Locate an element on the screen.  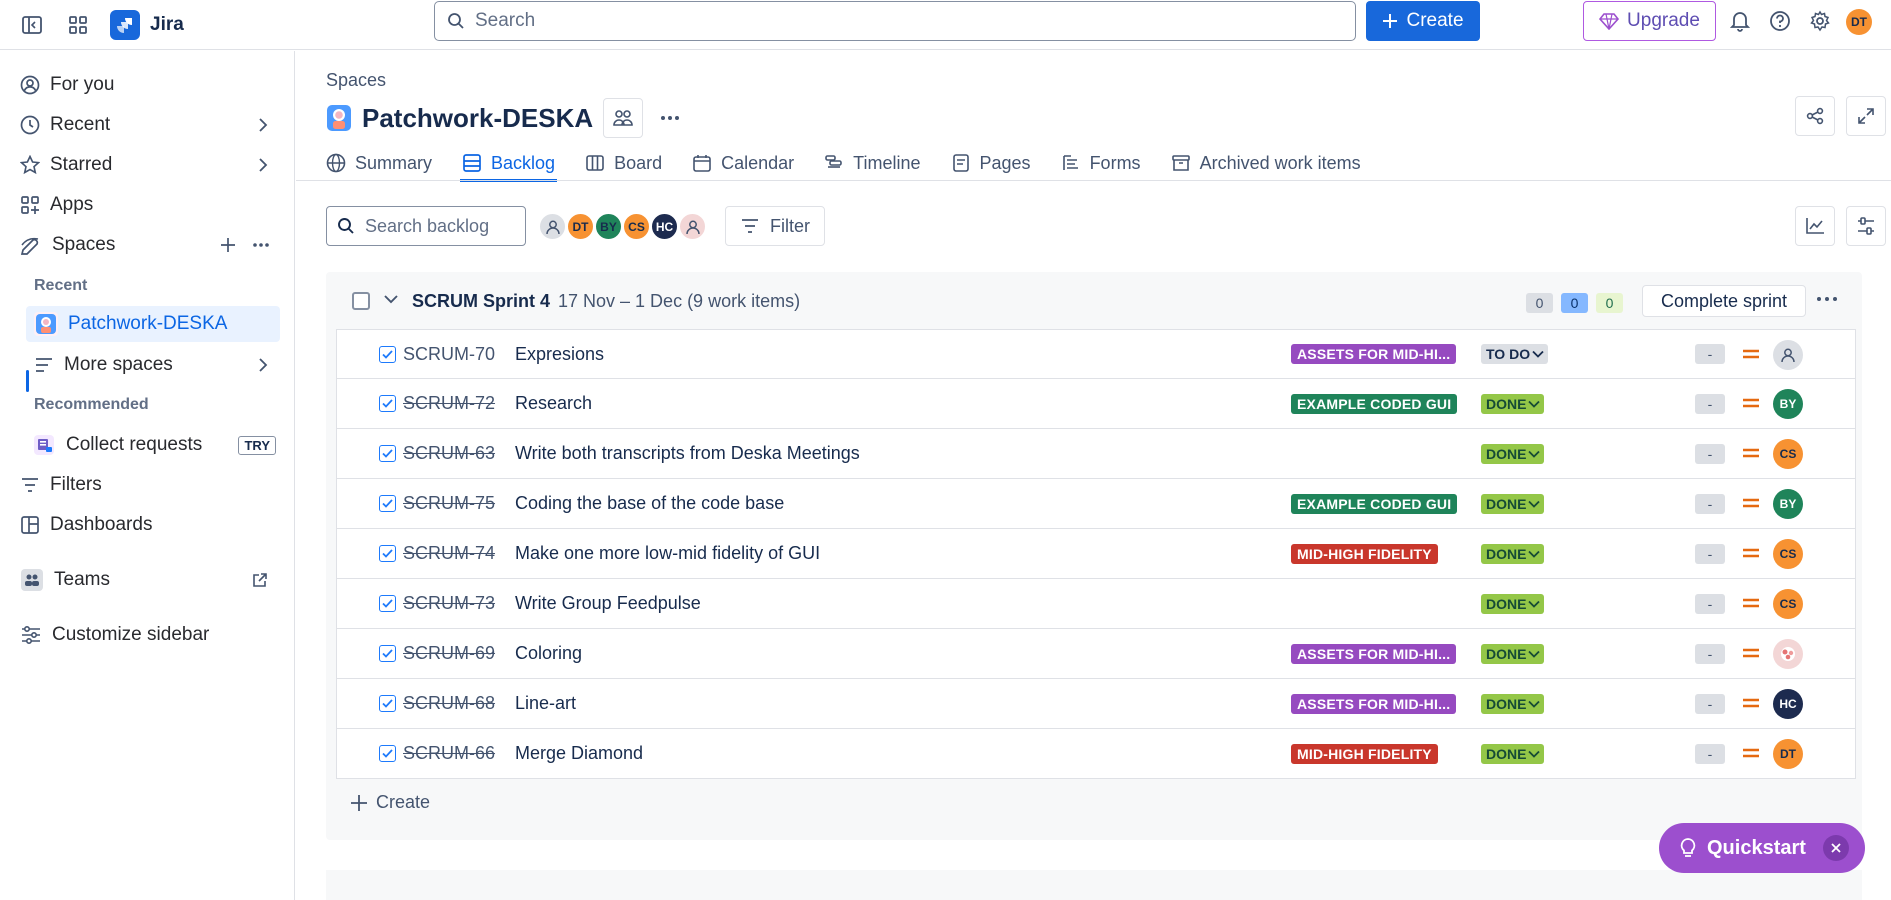
view-settings-sliders-icon is located at coordinates (1866, 226).